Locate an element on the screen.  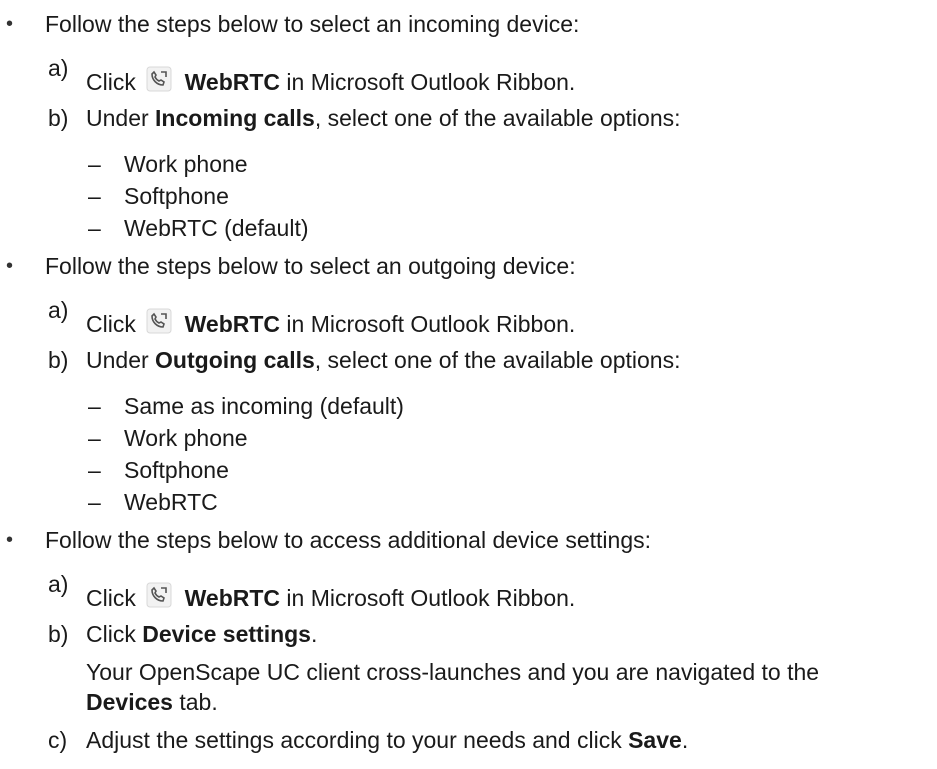
result-text-post: tab. is located at coordinates (195, 702).